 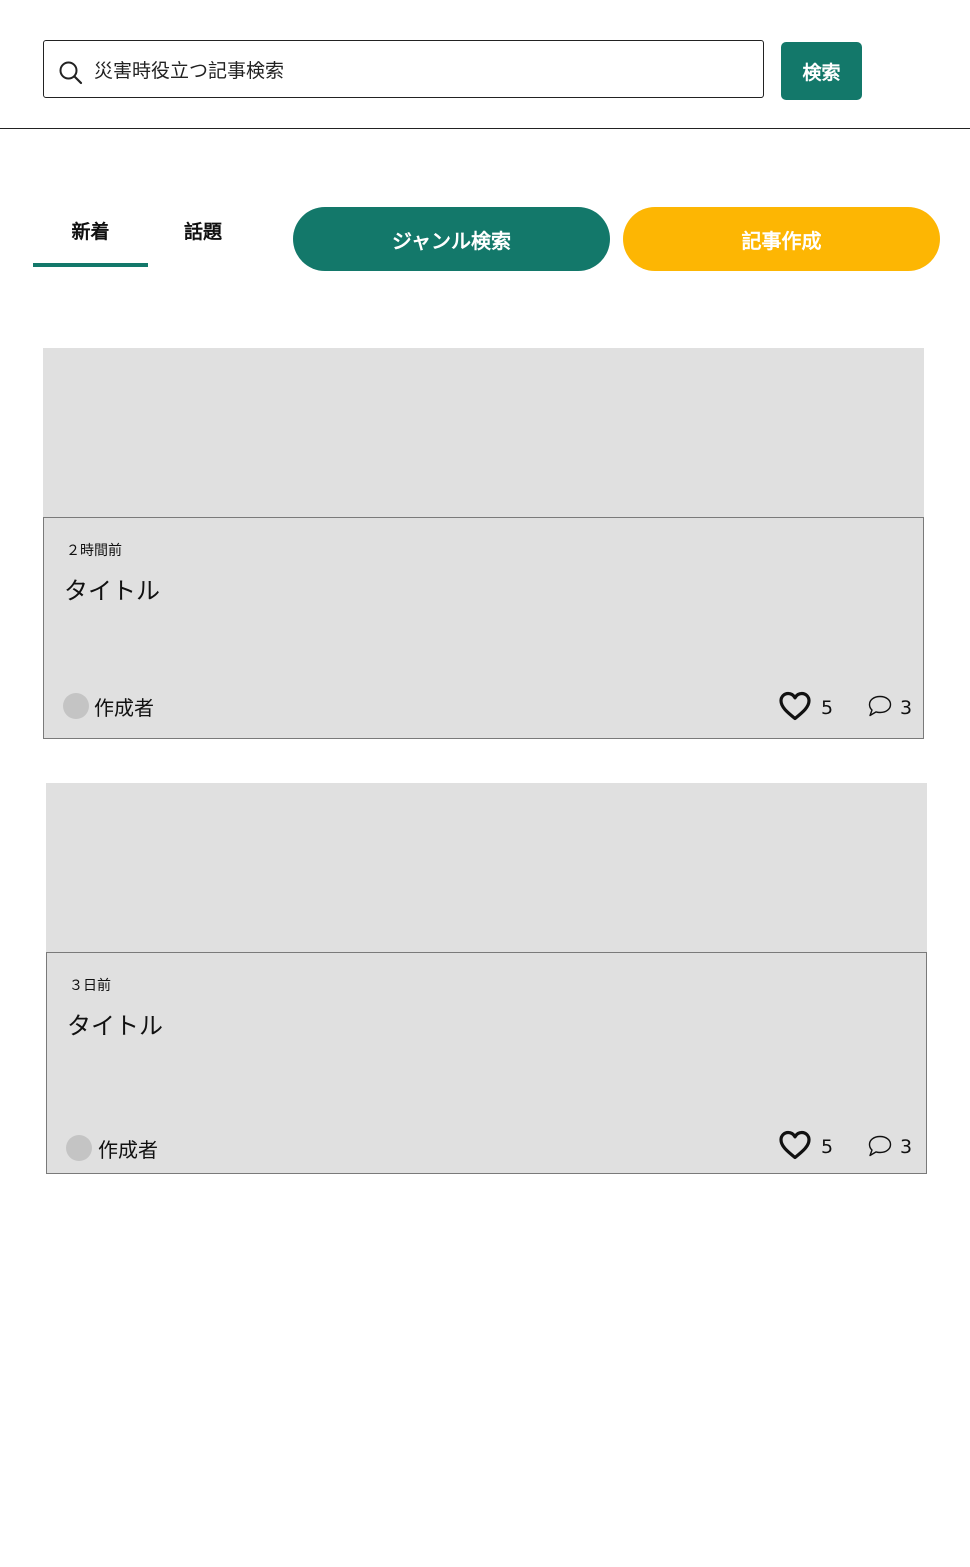 I want to click on article-card-body: ２時間前 タイトル 作成者 5 3, so click(x=483, y=628).